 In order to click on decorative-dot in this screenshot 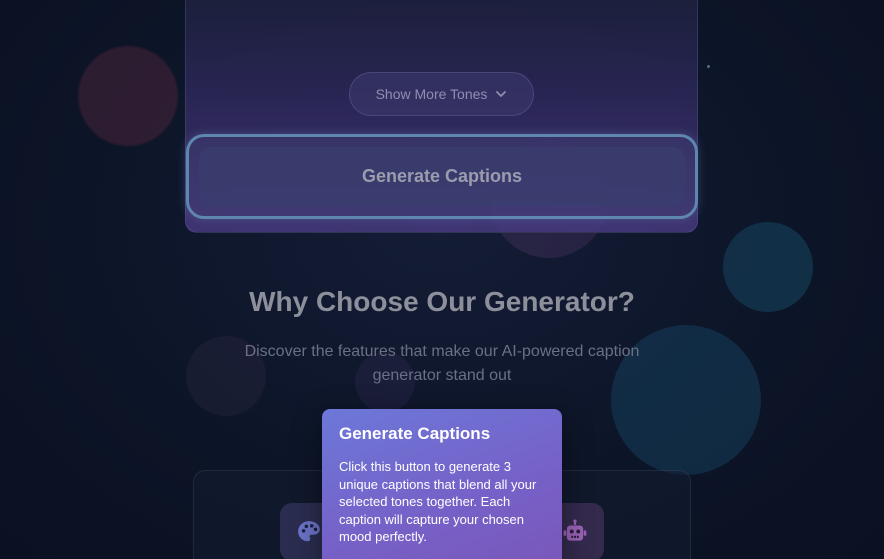, I will do `click(708, 66)`.